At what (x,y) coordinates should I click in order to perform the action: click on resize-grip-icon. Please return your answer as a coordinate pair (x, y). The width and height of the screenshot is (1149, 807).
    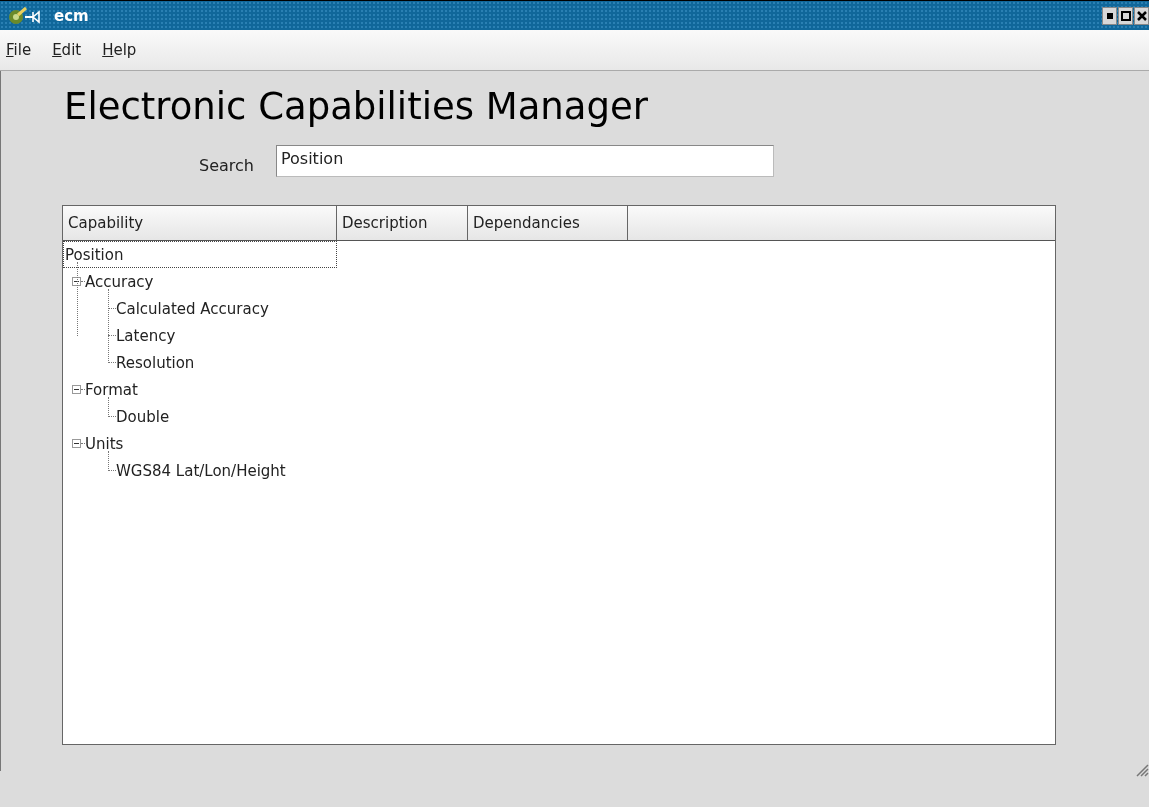
    Looking at the image, I should click on (1142, 770).